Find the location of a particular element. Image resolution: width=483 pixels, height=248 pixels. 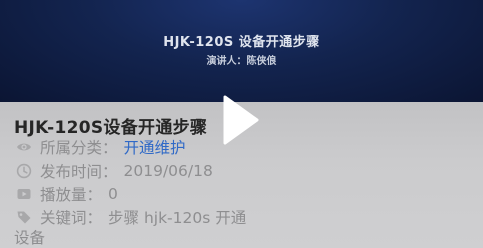

banner-presenter: 演讲人：陈侠俍 is located at coordinates (241, 59).